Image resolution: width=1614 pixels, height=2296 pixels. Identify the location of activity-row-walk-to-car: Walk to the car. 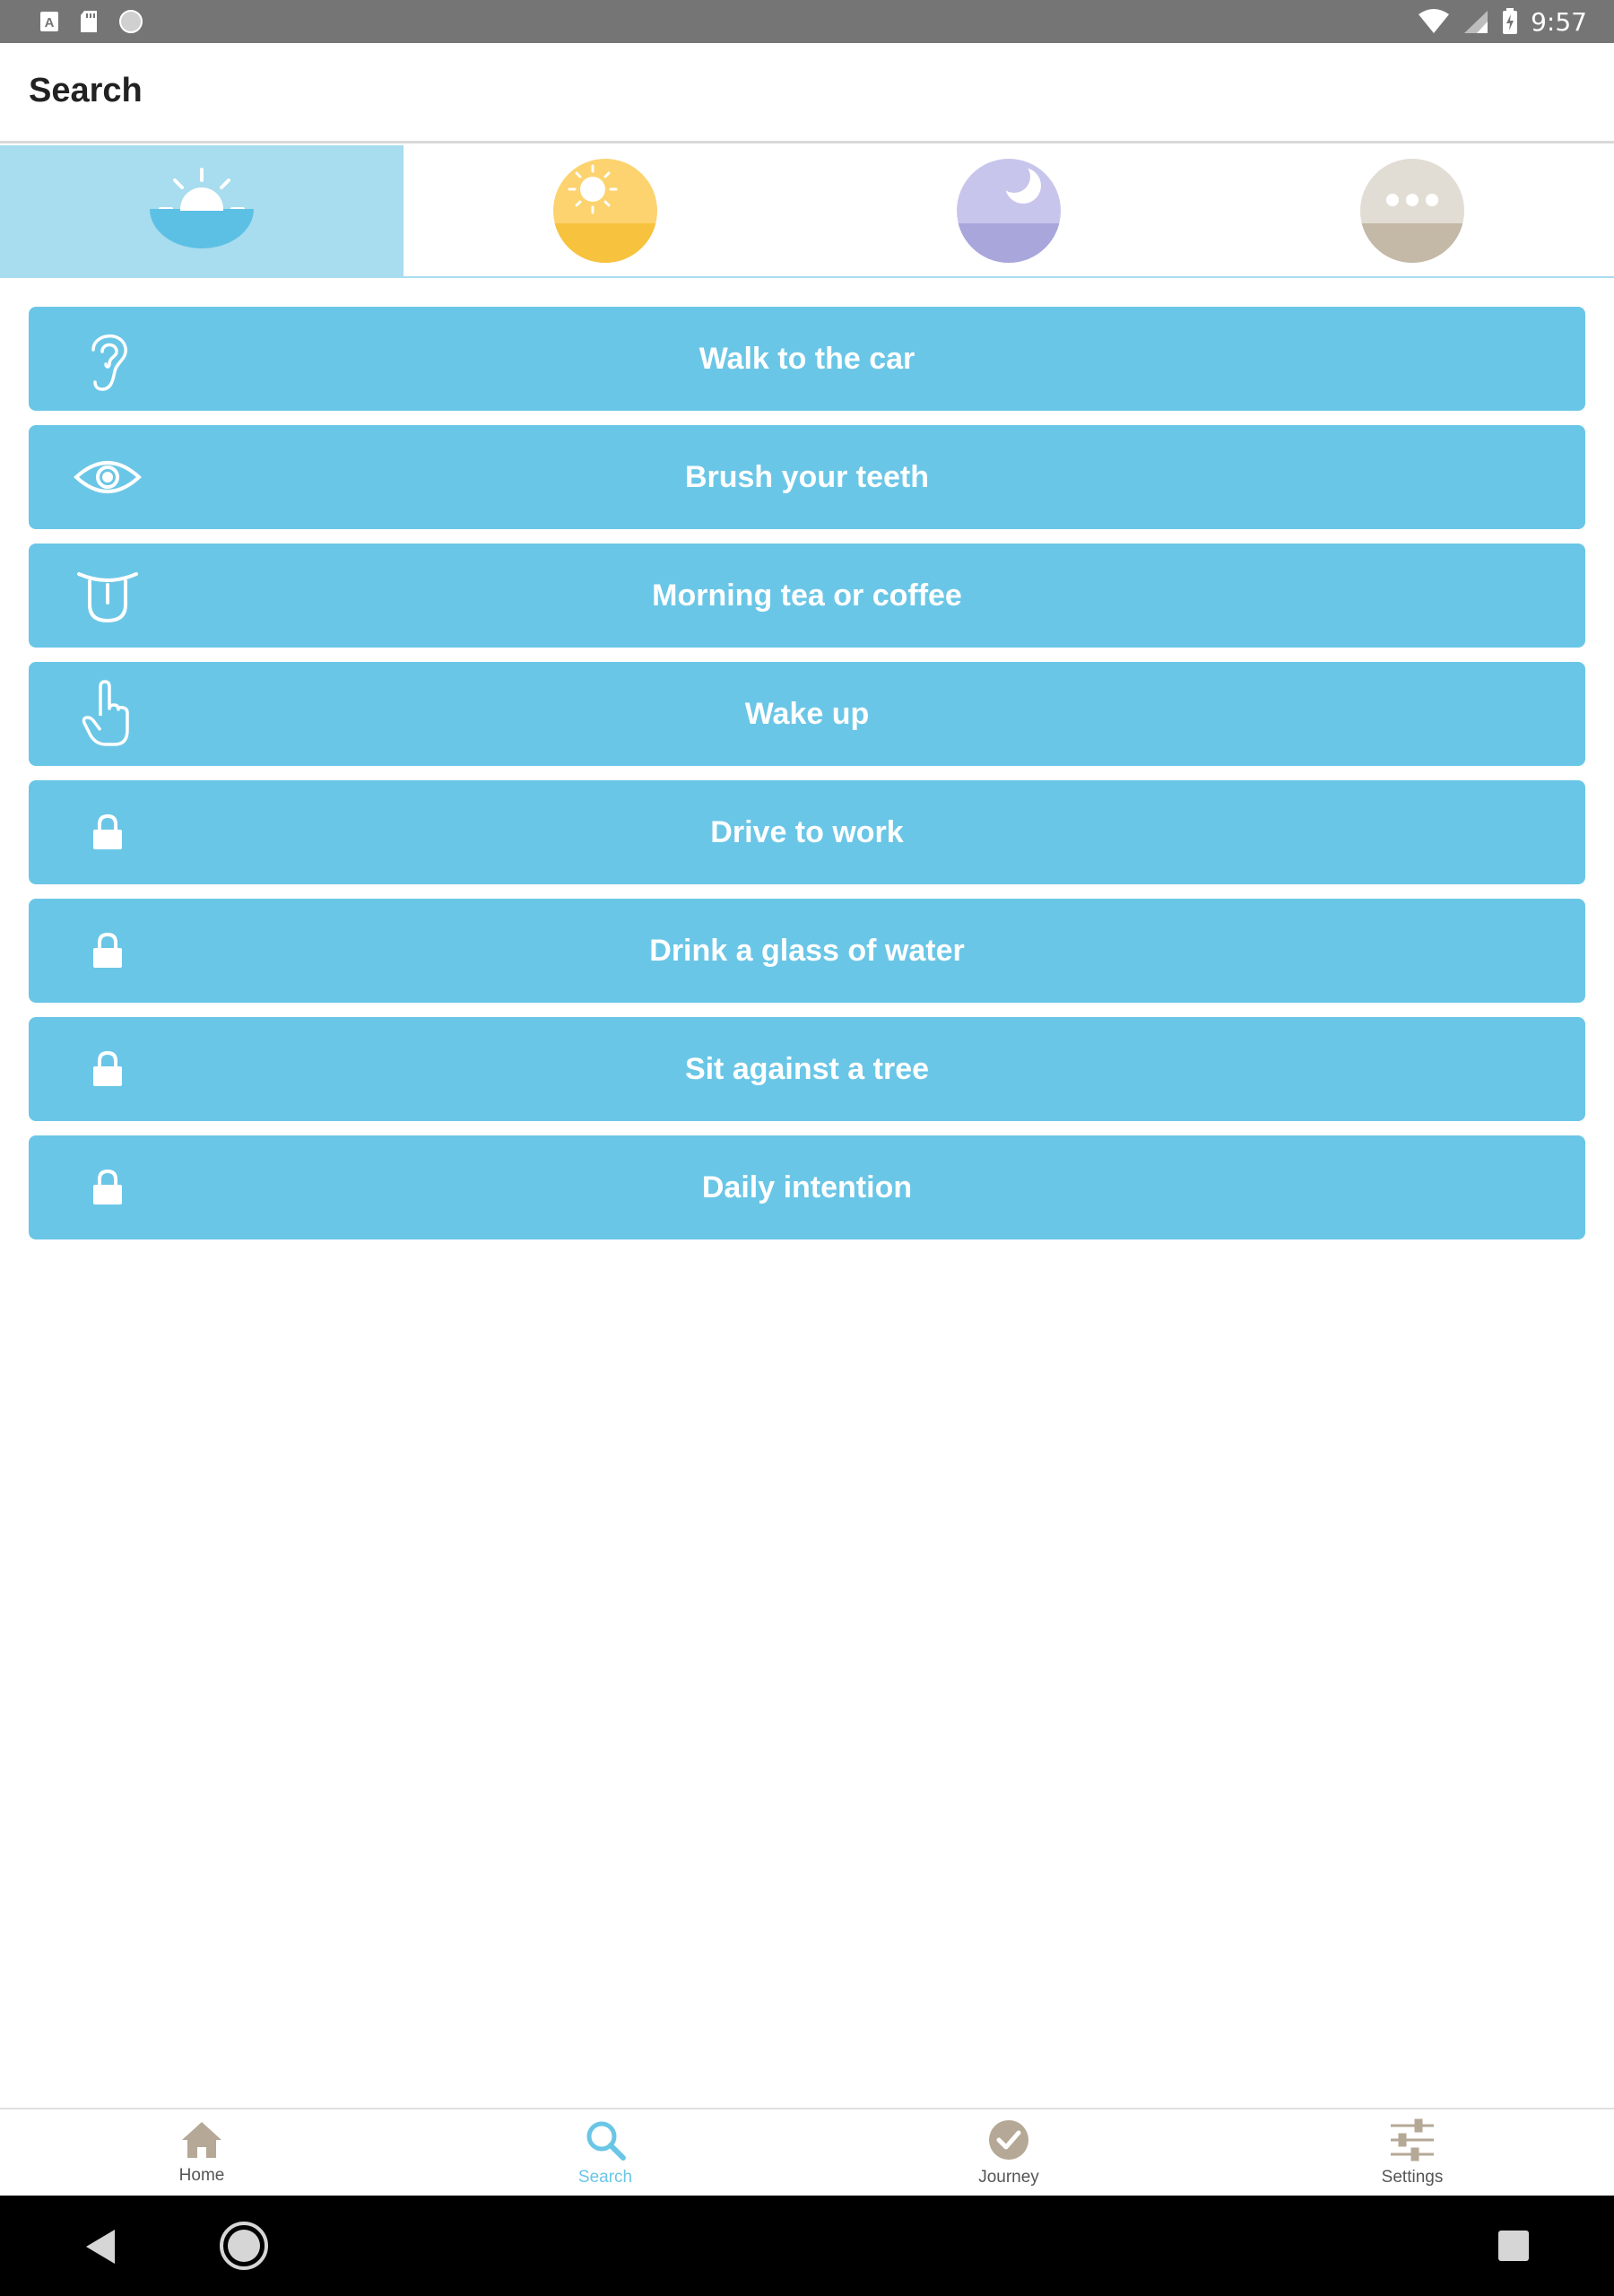
(807, 359).